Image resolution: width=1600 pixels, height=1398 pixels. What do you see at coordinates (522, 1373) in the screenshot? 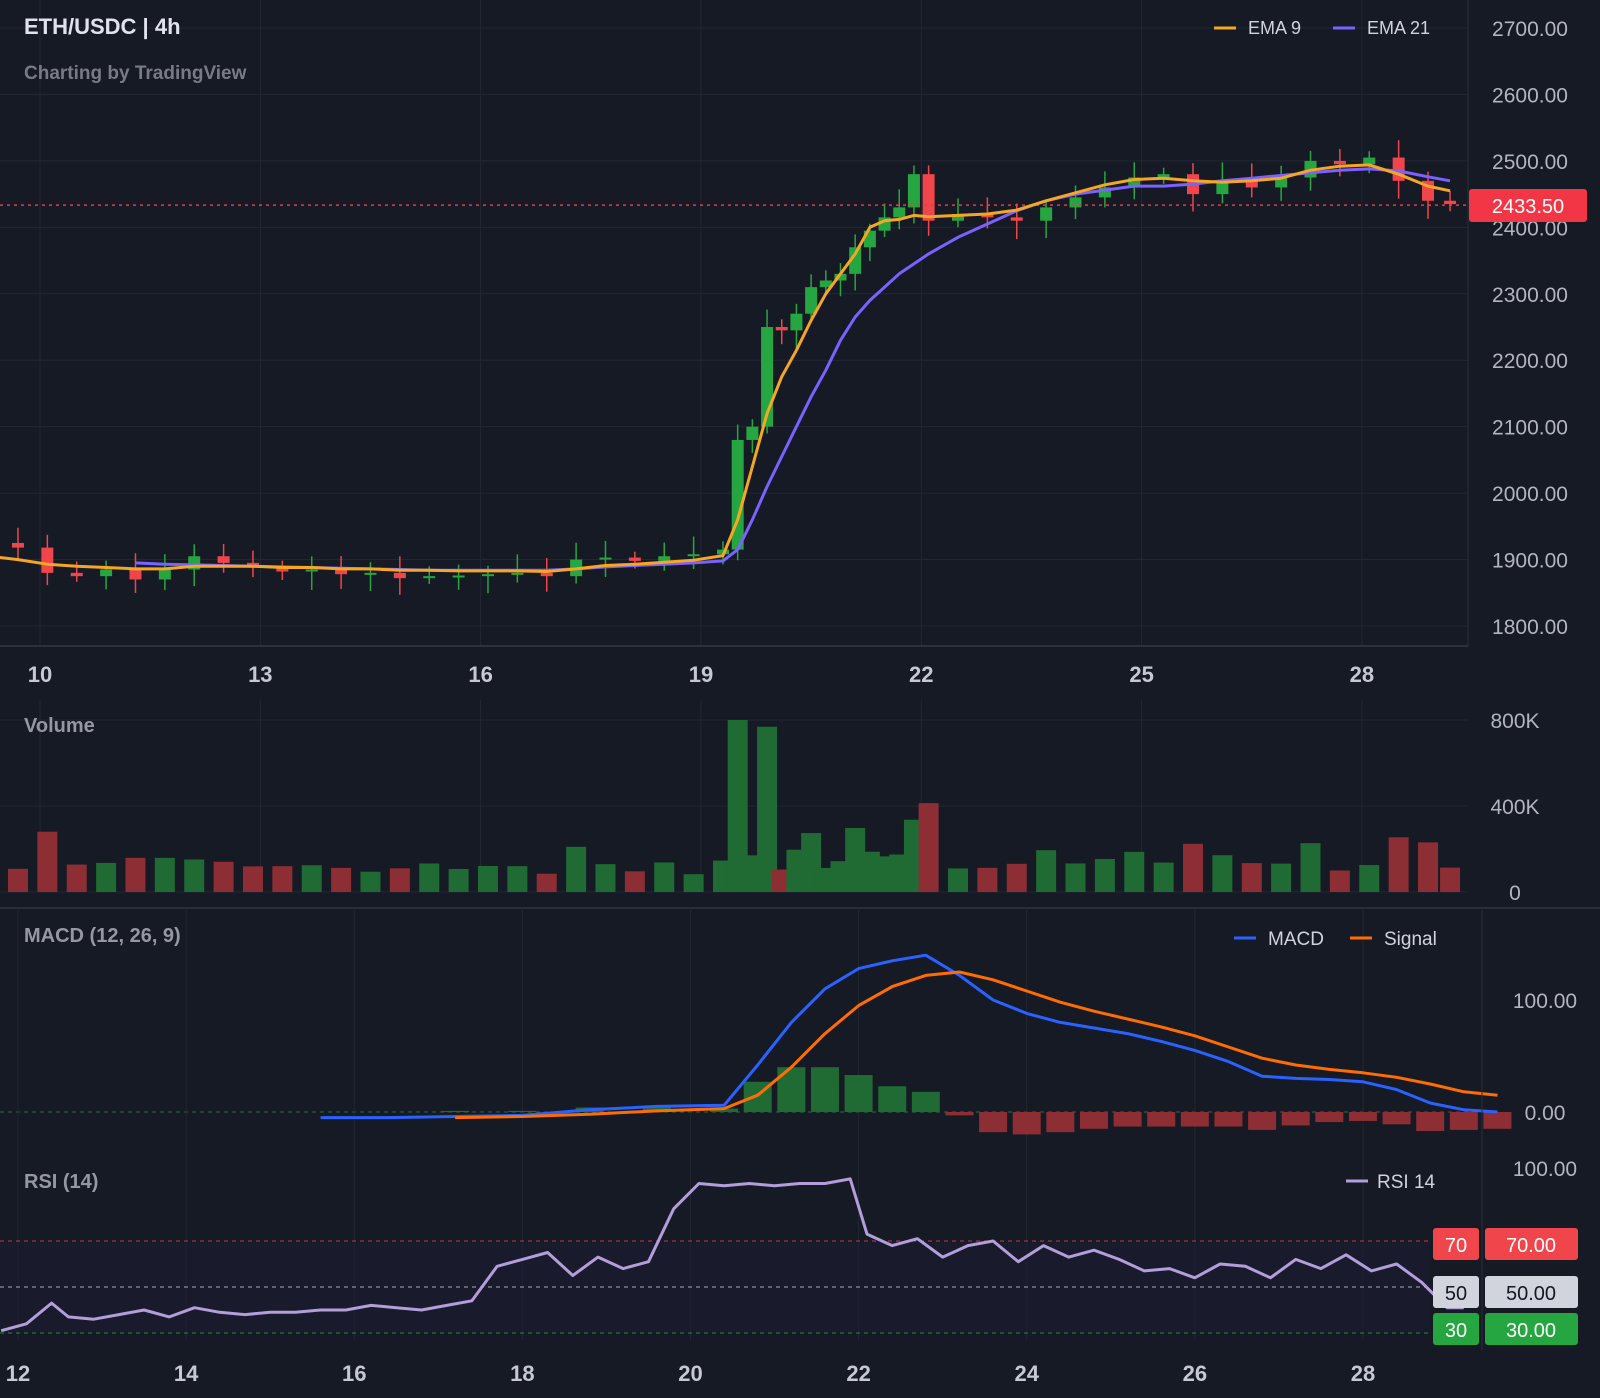
I see `lower-time-axis-tick-label: 18` at bounding box center [522, 1373].